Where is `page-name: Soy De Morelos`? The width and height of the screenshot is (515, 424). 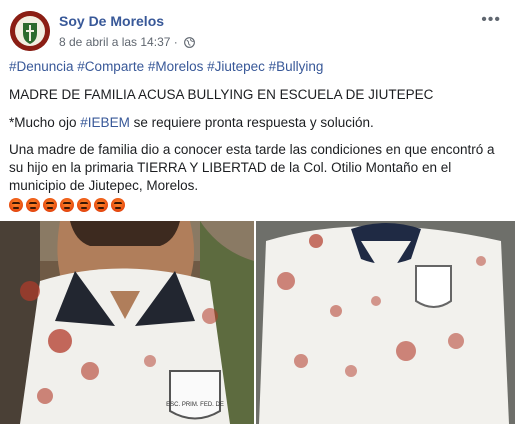
page-name: Soy De Morelos is located at coordinates (111, 21).